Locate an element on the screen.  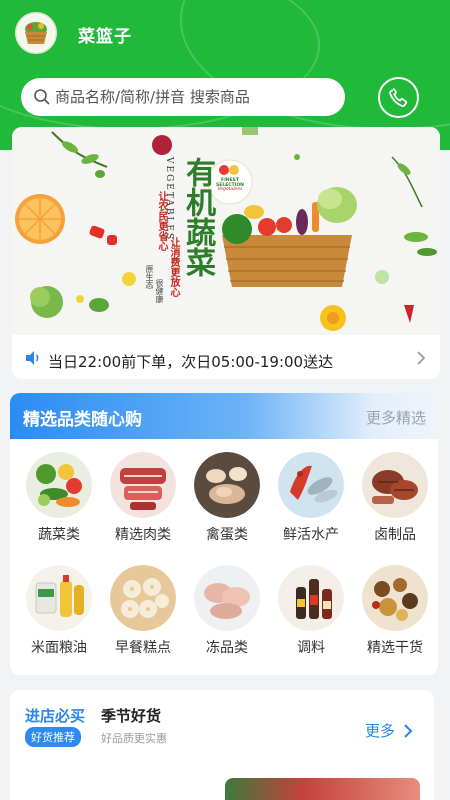
category-label: 精选干货 is located at coordinates (395, 648).